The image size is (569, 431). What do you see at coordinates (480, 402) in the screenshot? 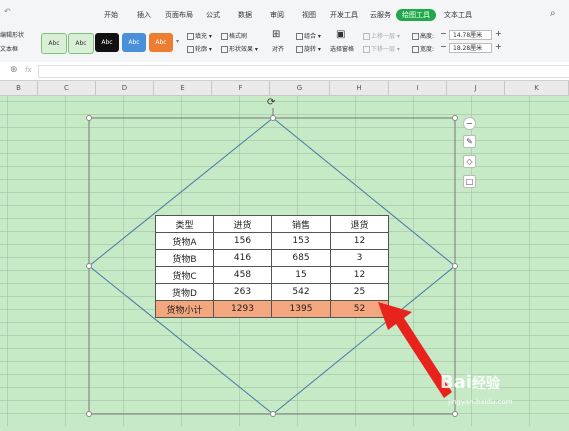
I see `watermark-url: jingyan.baidu.com` at bounding box center [480, 402].